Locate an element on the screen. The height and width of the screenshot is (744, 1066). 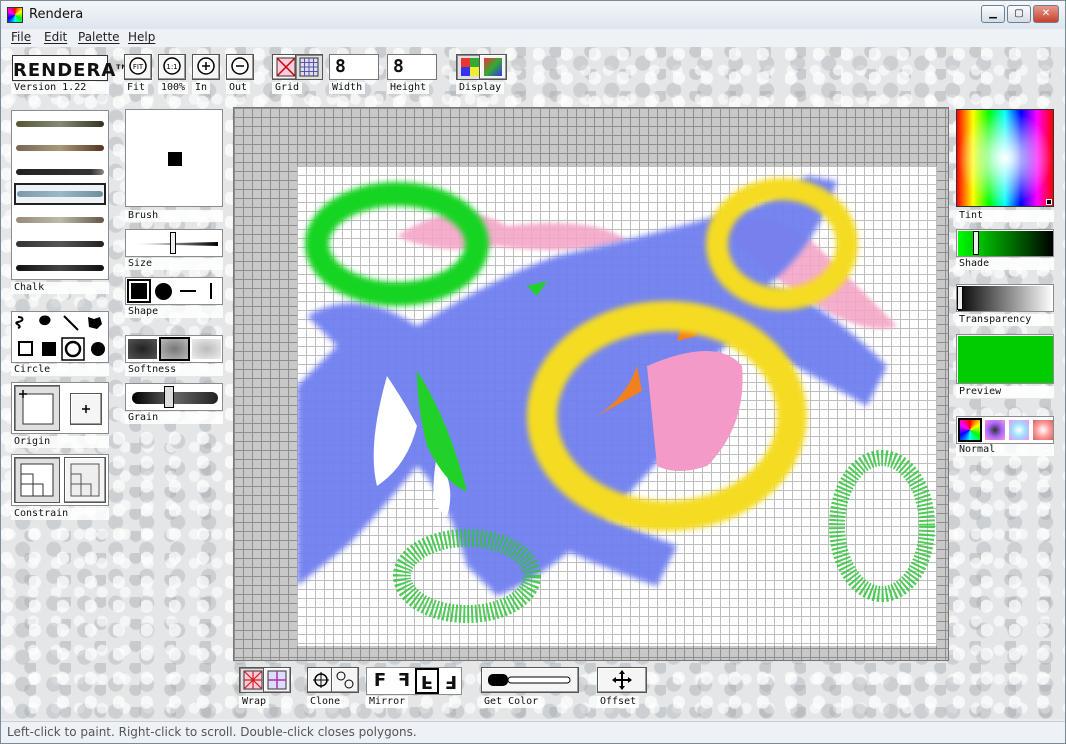
mirror-horizontal-button: F is located at coordinates (404, 681).